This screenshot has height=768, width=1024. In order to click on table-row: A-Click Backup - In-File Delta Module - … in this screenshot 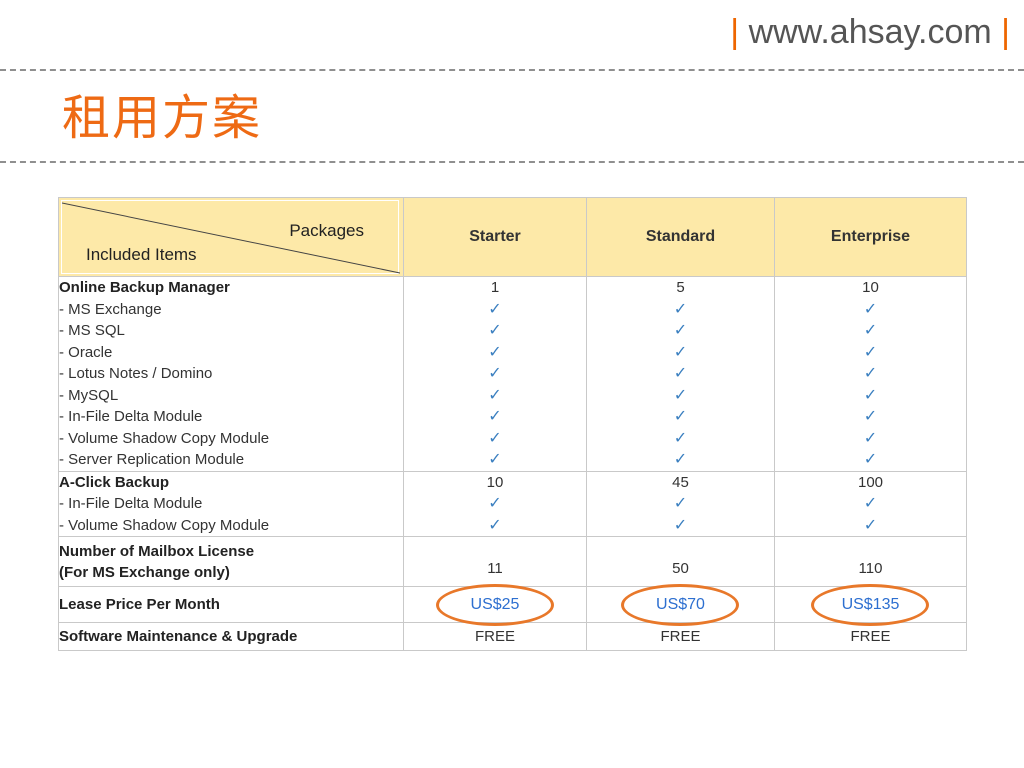, I will do `click(512, 503)`.